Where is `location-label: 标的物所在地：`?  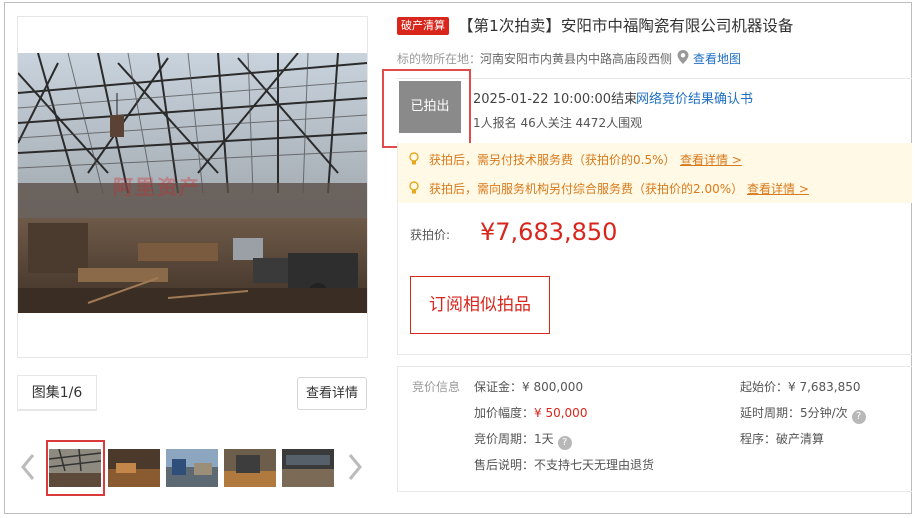 location-label: 标的物所在地： is located at coordinates (439, 59).